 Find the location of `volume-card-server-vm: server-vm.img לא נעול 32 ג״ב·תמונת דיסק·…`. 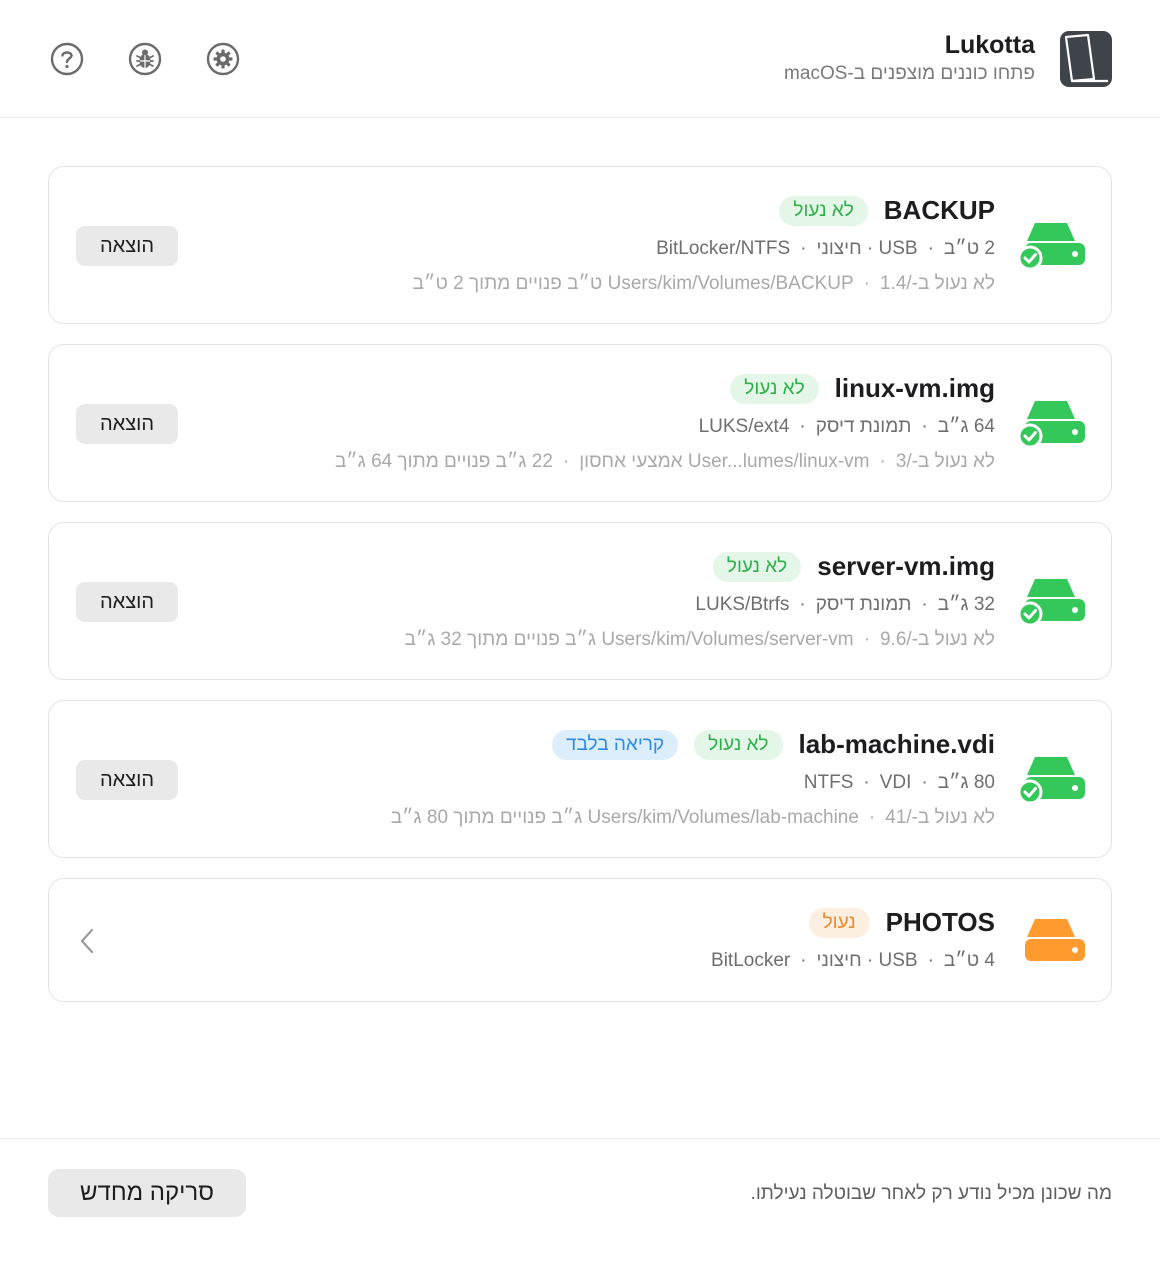

volume-card-server-vm: server-vm.img לא נעול 32 ג״ב·תמונת דיסק·… is located at coordinates (580, 601).